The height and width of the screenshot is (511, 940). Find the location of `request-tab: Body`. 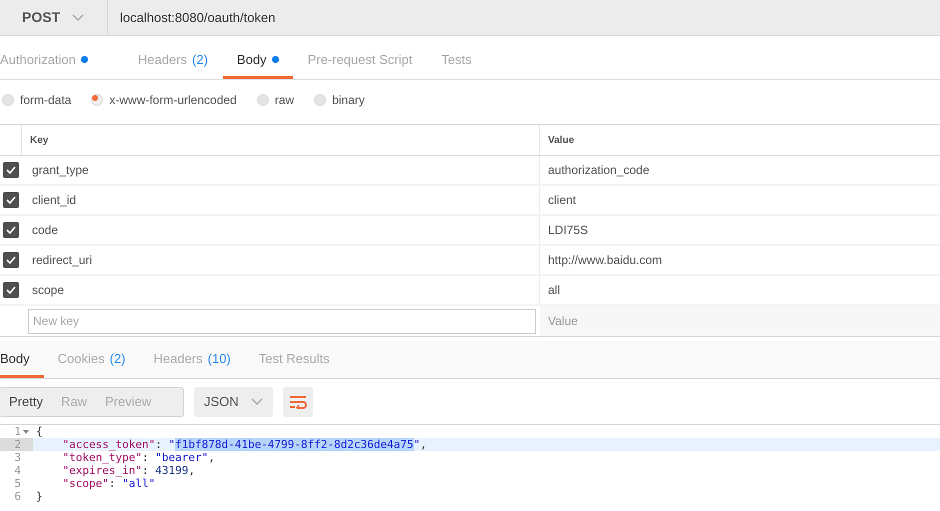

request-tab: Body is located at coordinates (257, 61).